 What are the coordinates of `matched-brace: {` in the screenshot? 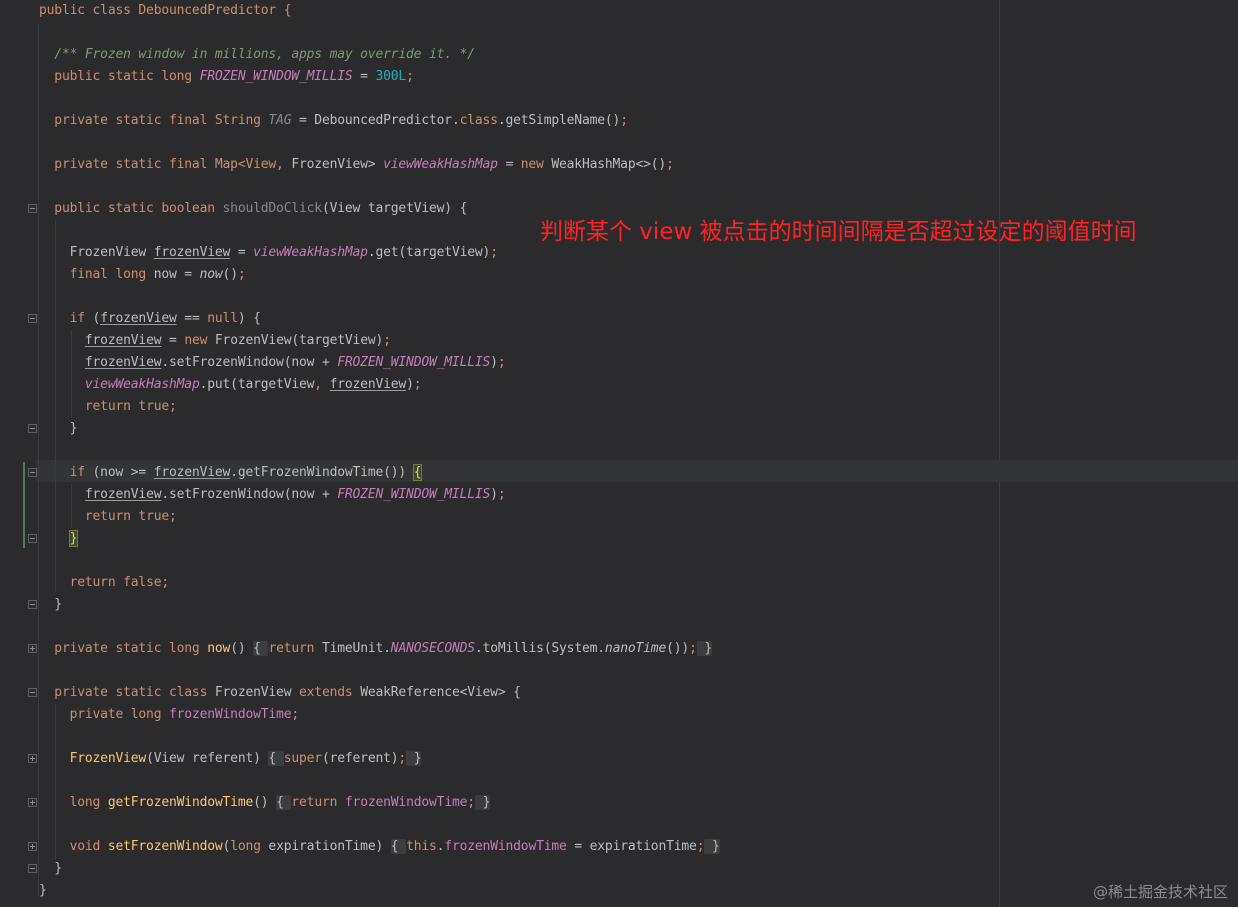 It's located at (417, 472).